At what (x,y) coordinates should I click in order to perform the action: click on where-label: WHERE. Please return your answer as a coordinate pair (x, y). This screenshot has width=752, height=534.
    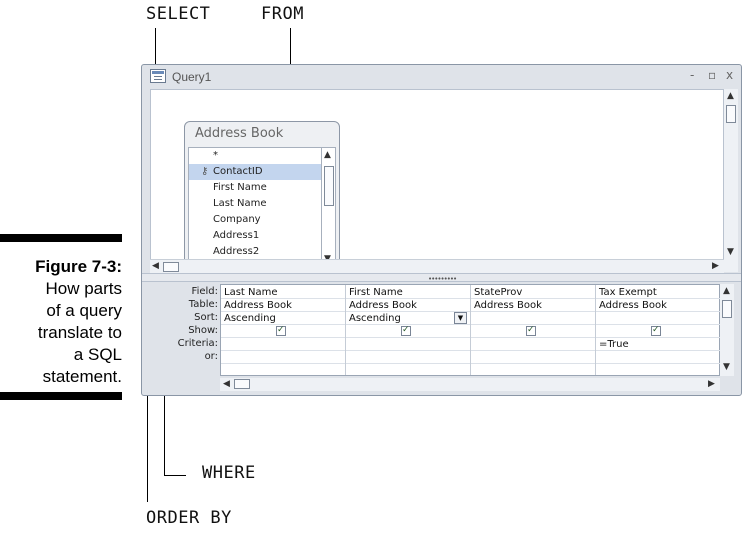
    Looking at the image, I should click on (229, 473).